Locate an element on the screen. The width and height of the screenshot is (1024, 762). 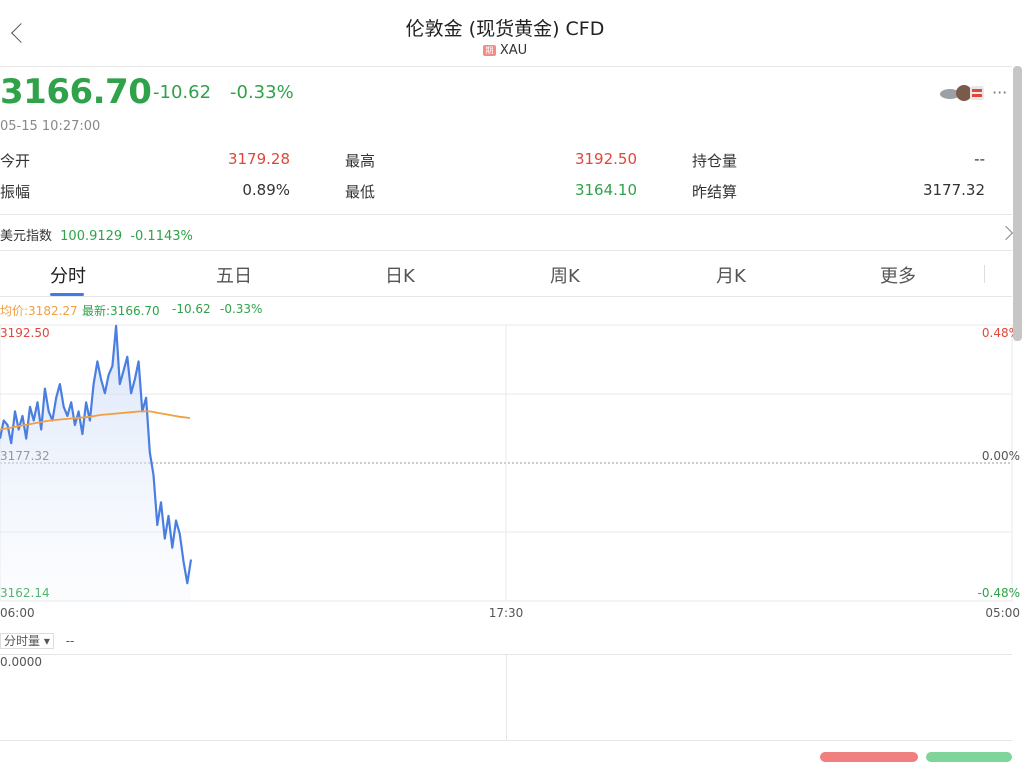
tab-separator is located at coordinates (984, 274).